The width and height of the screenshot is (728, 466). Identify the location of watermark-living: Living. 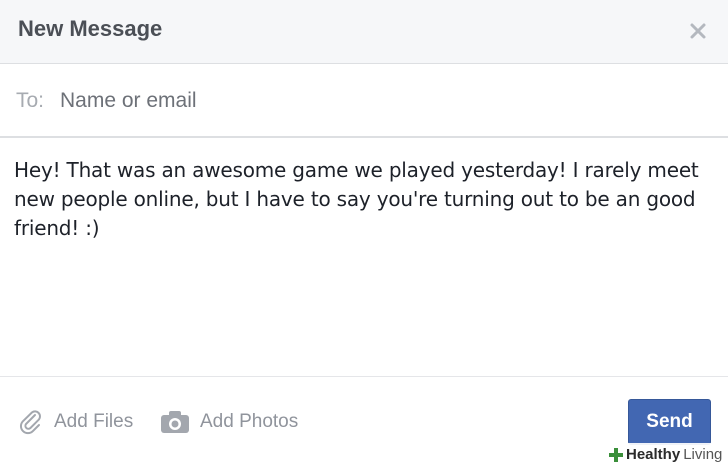
(703, 454).